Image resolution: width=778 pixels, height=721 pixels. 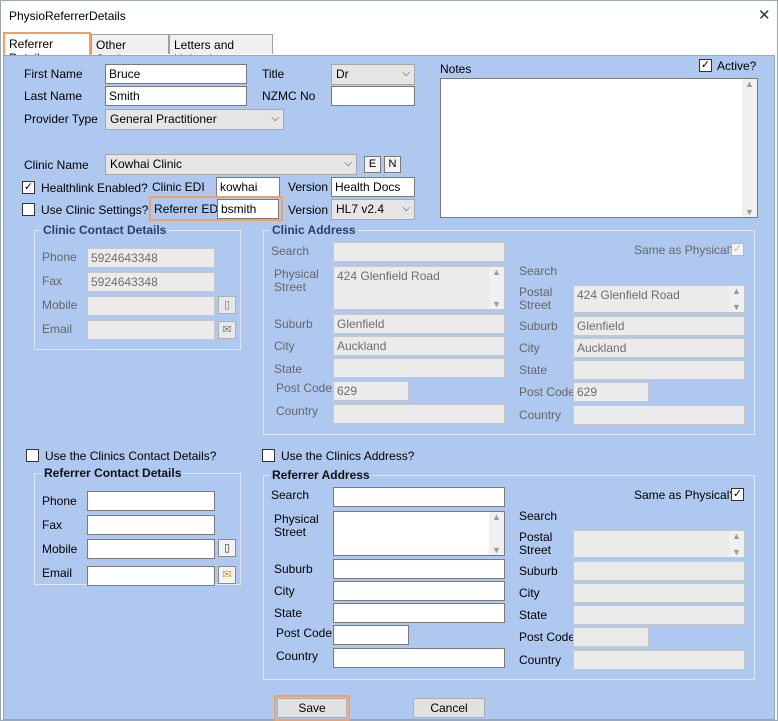 I want to click on version-label: Version, so click(x=308, y=187).